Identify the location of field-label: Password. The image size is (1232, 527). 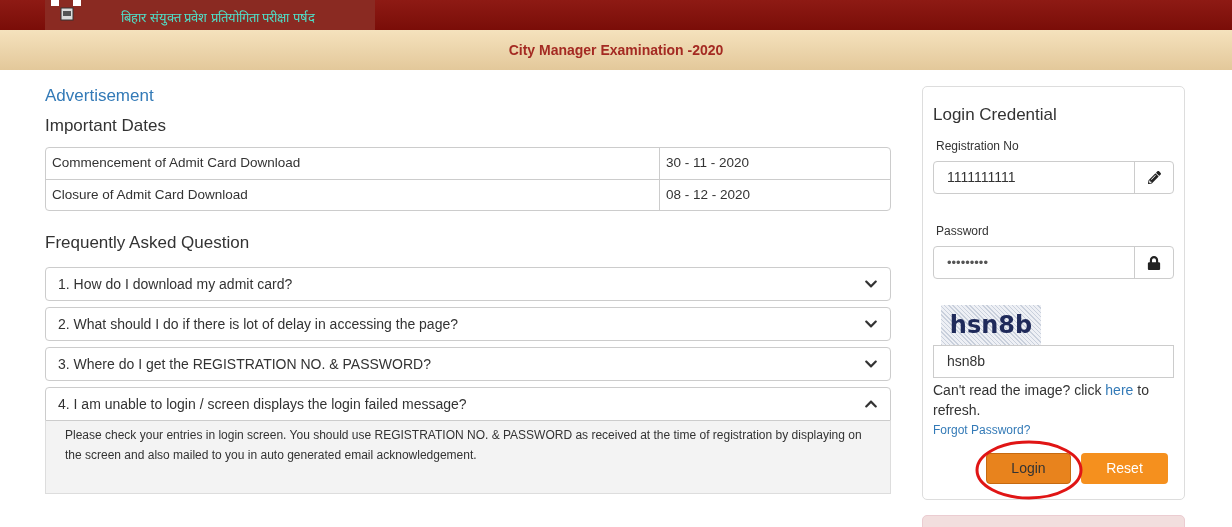
(963, 231).